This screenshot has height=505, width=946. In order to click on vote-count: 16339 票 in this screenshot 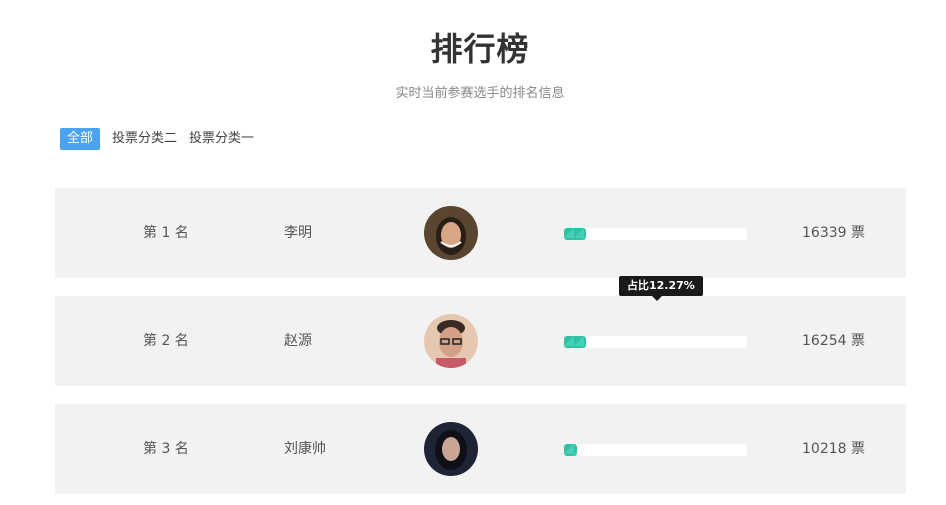, I will do `click(833, 233)`.